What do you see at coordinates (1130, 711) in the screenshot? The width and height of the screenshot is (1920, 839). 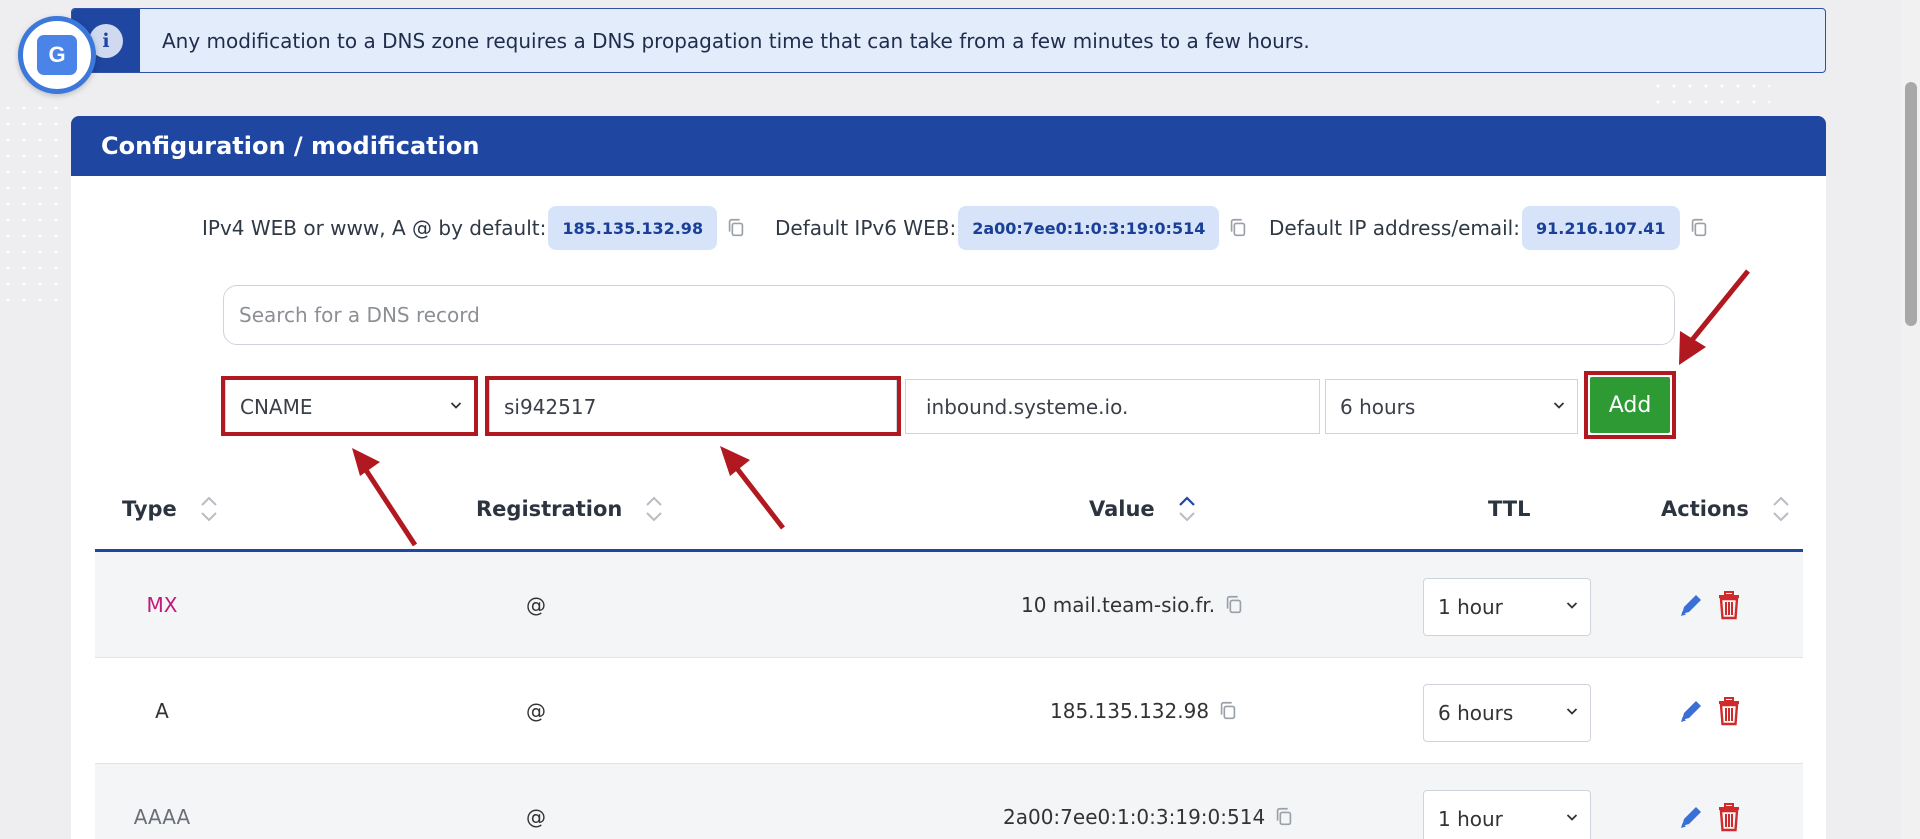 I see `record-value: 185.135.132.98` at bounding box center [1130, 711].